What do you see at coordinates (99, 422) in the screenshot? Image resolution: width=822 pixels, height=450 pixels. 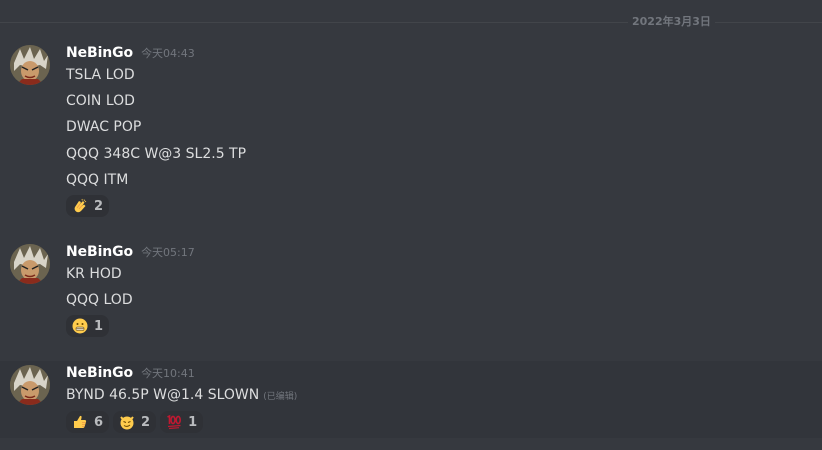 I see `reaction-count: 6` at bounding box center [99, 422].